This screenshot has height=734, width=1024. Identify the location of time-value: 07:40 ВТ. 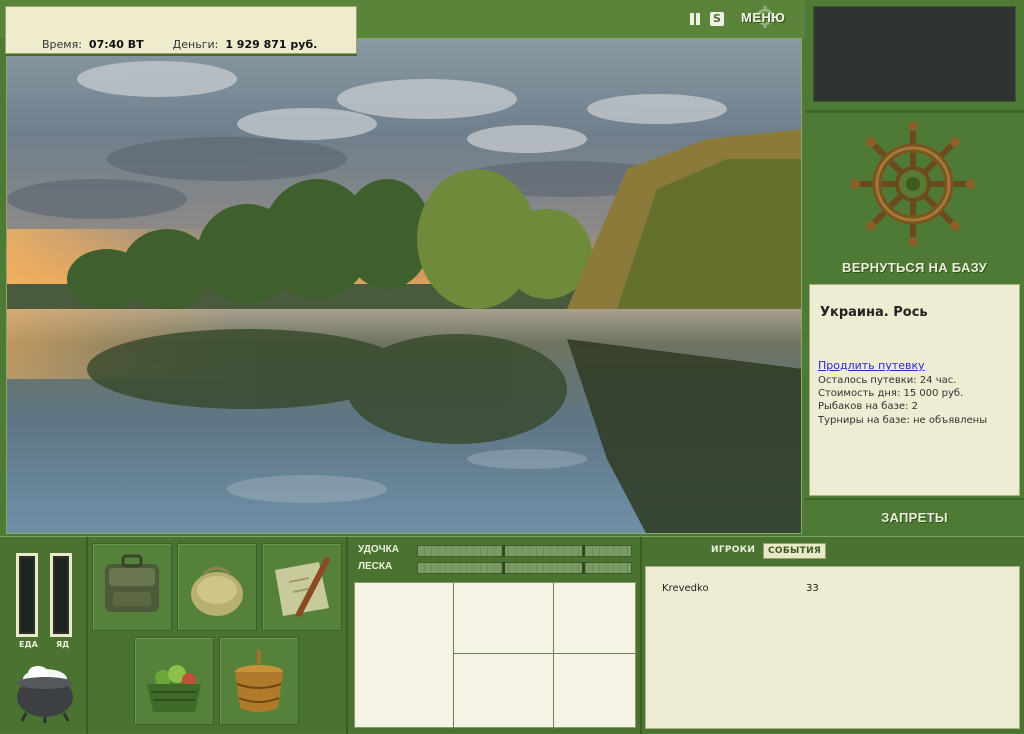
(116, 44).